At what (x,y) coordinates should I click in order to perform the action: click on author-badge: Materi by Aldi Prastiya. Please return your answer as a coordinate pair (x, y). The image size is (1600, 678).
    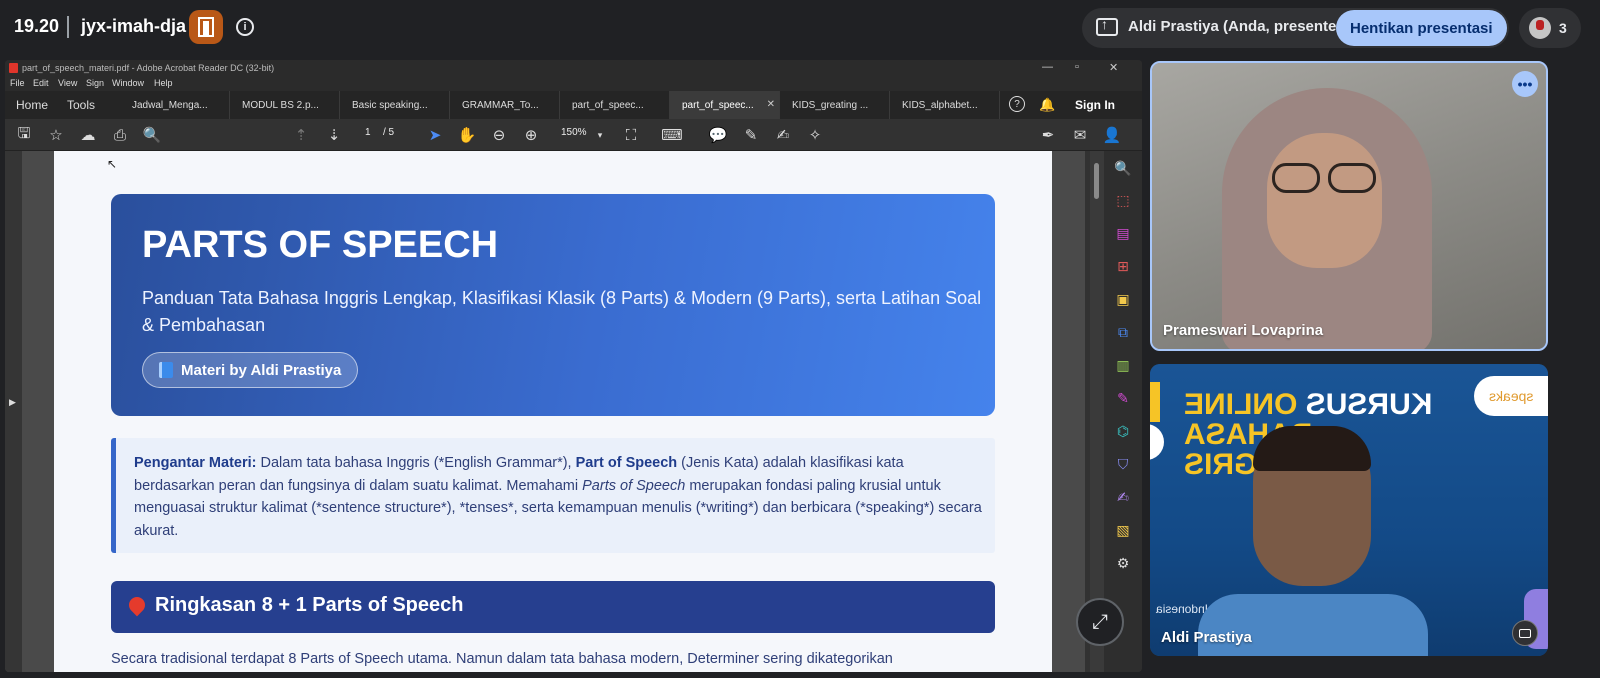
    Looking at the image, I should click on (250, 370).